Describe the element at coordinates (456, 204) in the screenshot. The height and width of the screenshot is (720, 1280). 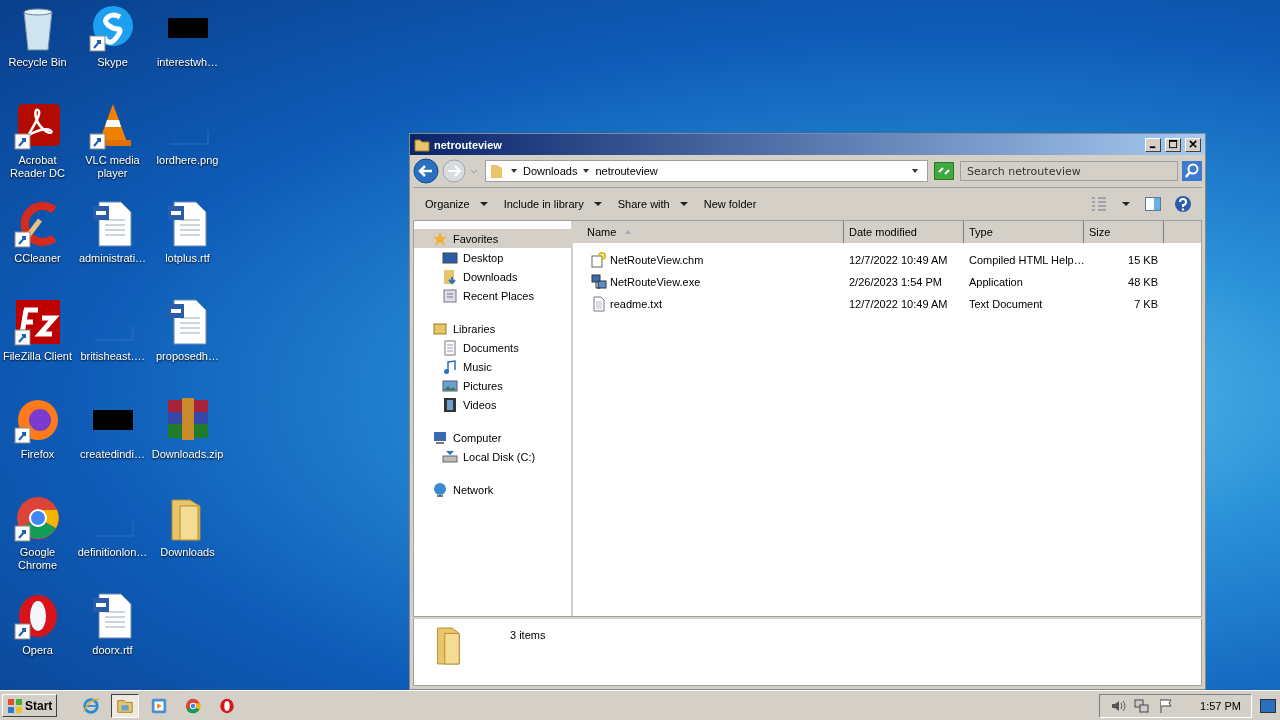
I see `menu-button: Organize` at that location.